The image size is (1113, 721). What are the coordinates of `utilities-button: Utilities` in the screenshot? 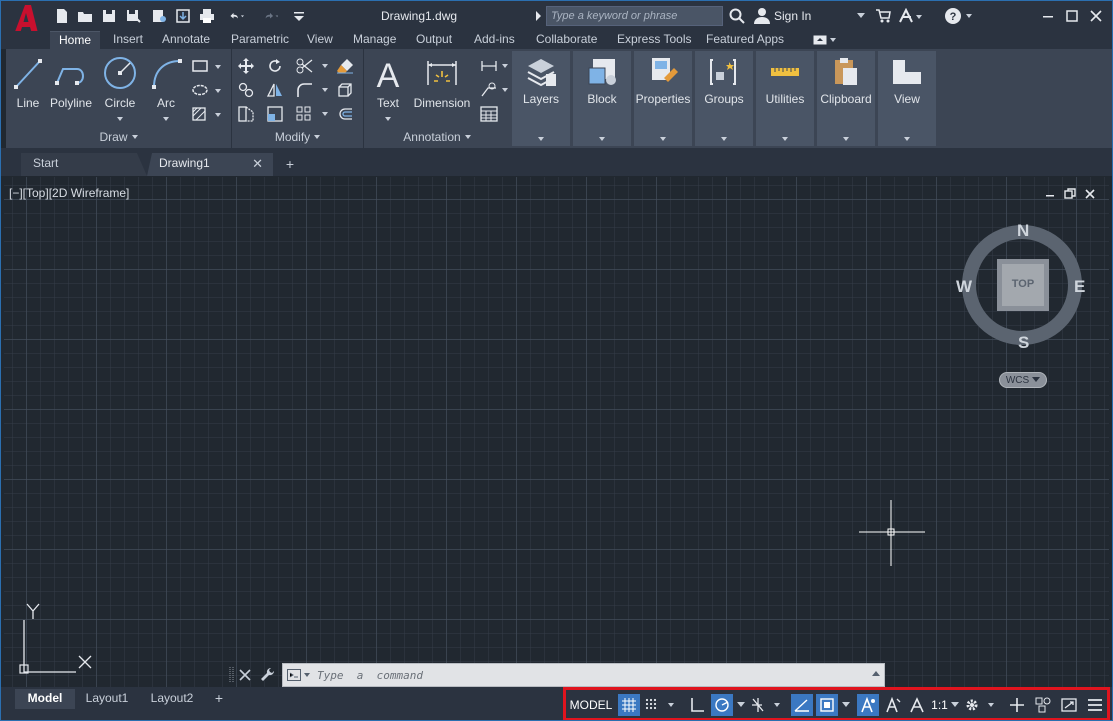 It's located at (785, 98).